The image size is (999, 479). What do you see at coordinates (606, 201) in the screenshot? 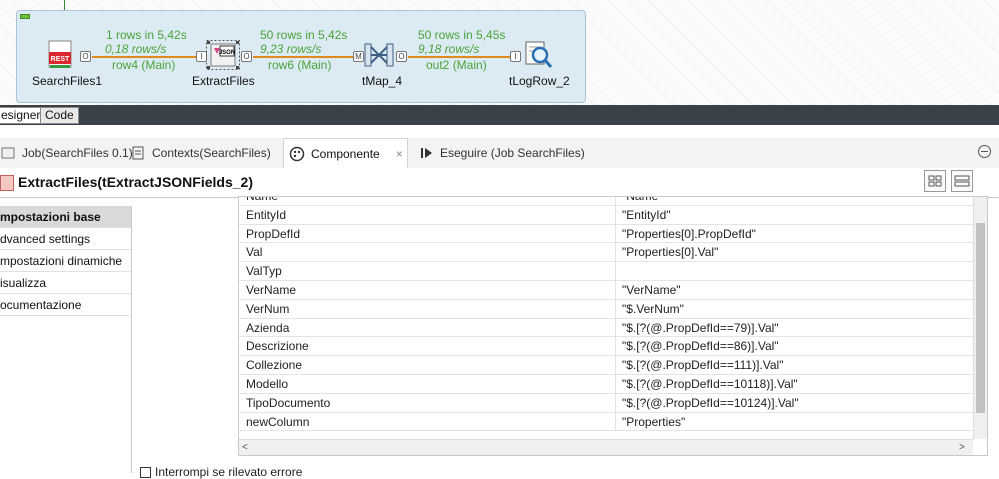
I see `table-row: Name "Name"` at bounding box center [606, 201].